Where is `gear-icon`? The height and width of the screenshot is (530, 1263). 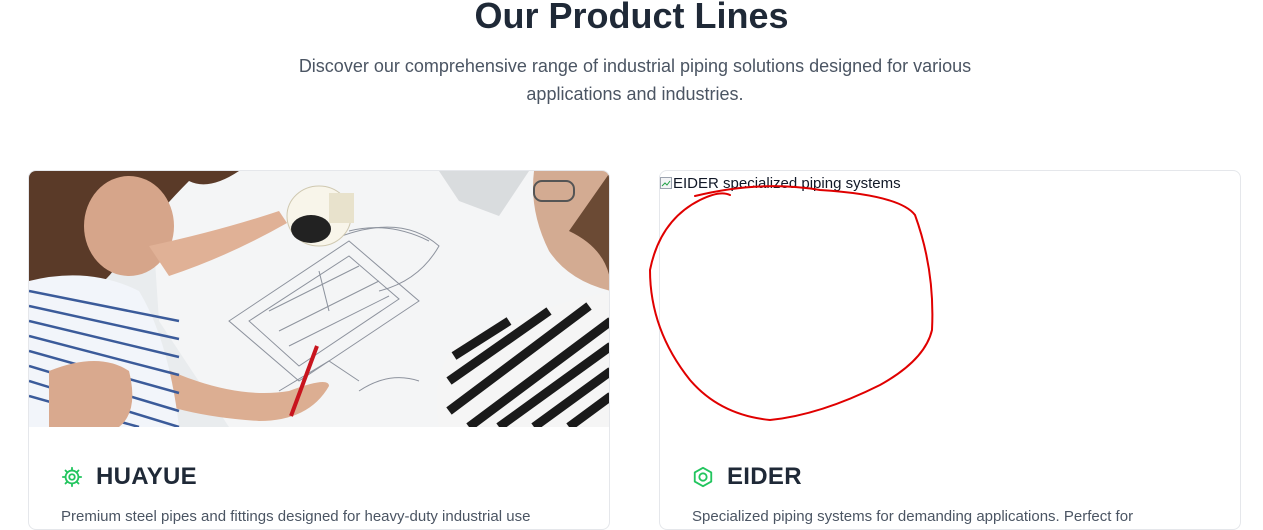
gear-icon is located at coordinates (72, 477).